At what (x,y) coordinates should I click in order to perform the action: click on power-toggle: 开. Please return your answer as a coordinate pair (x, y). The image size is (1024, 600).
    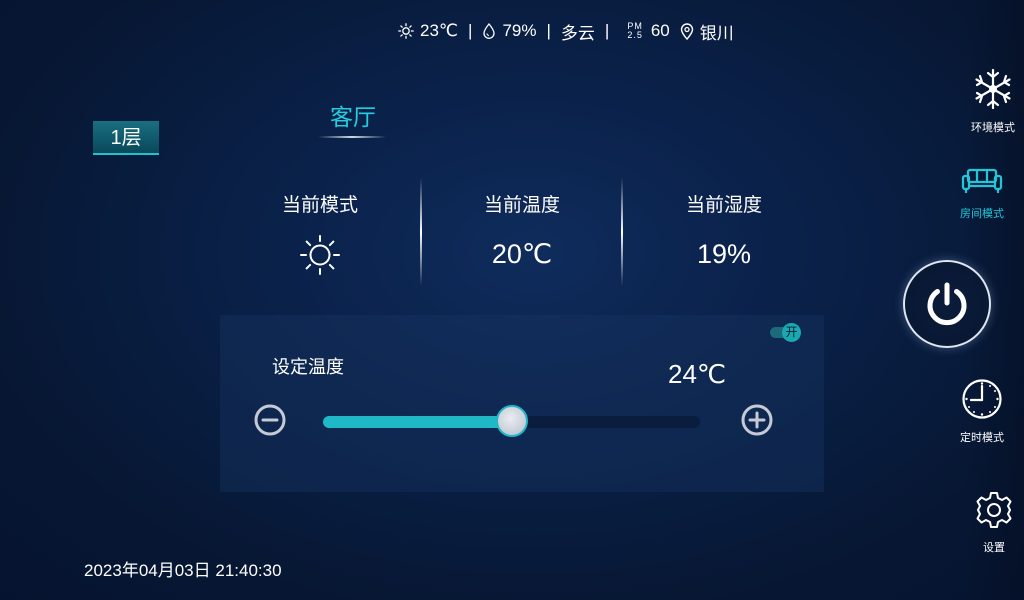
    Looking at the image, I should click on (786, 332).